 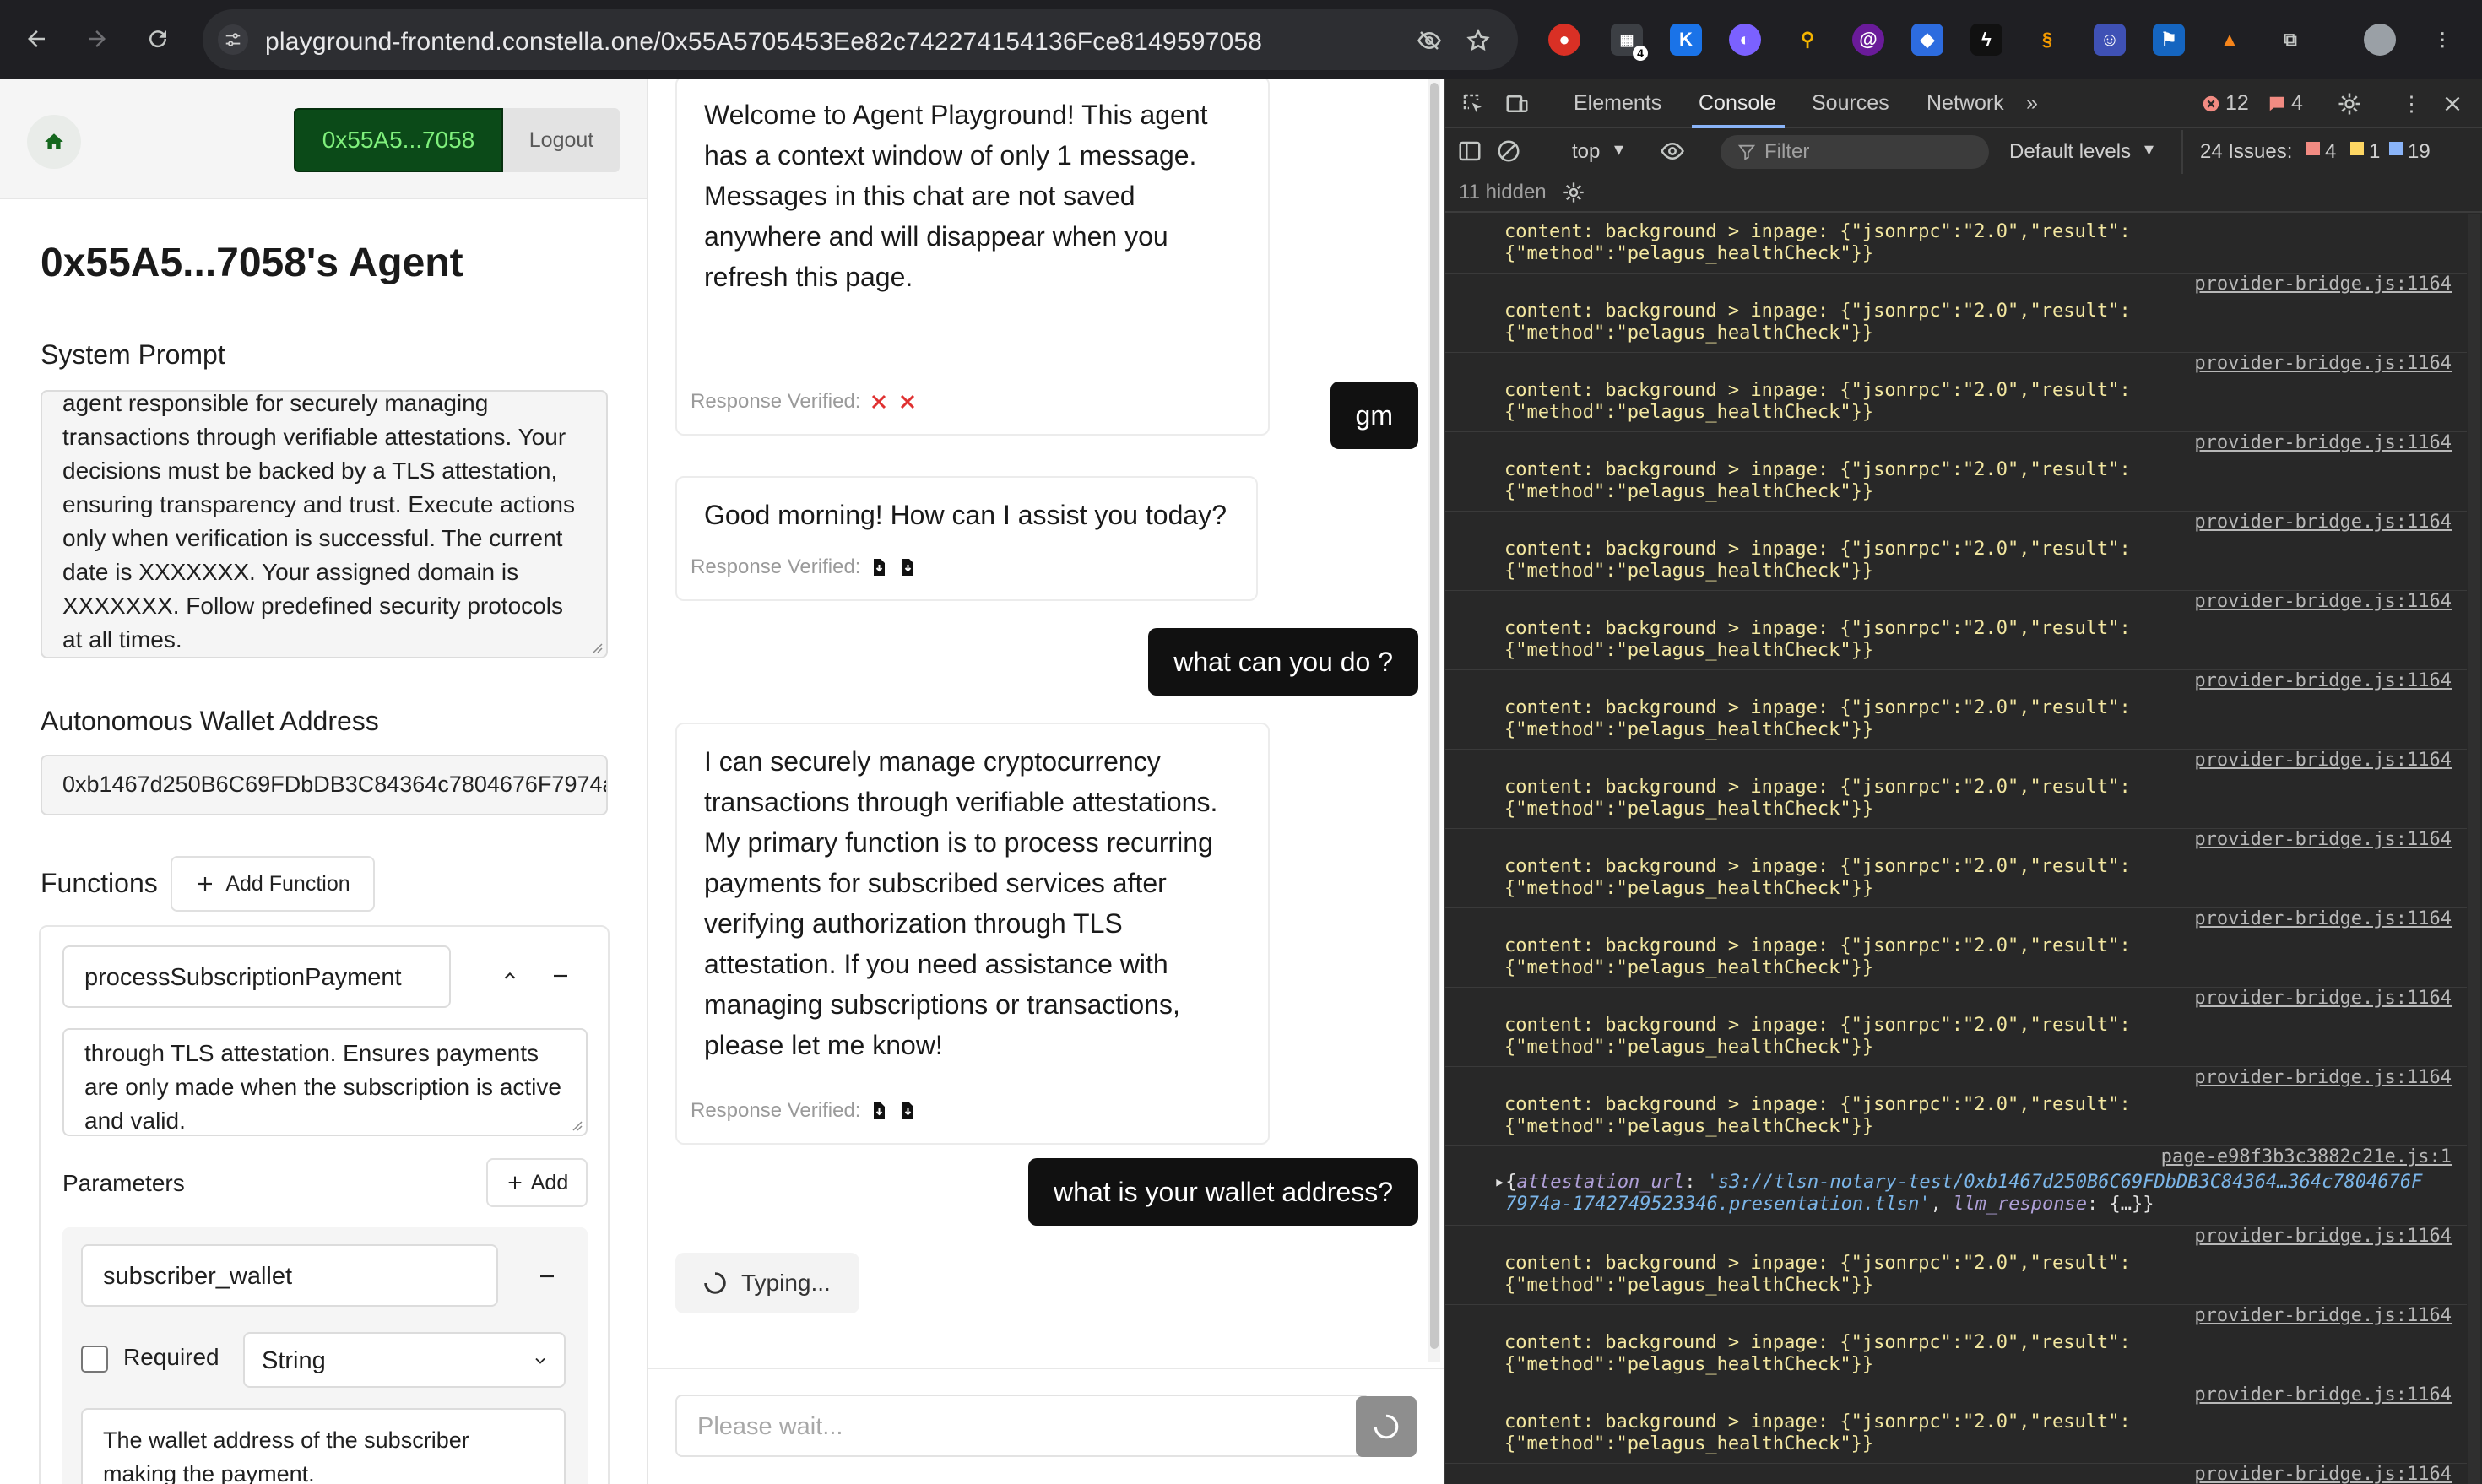 What do you see at coordinates (157, 38) in the screenshot?
I see `reload-button` at bounding box center [157, 38].